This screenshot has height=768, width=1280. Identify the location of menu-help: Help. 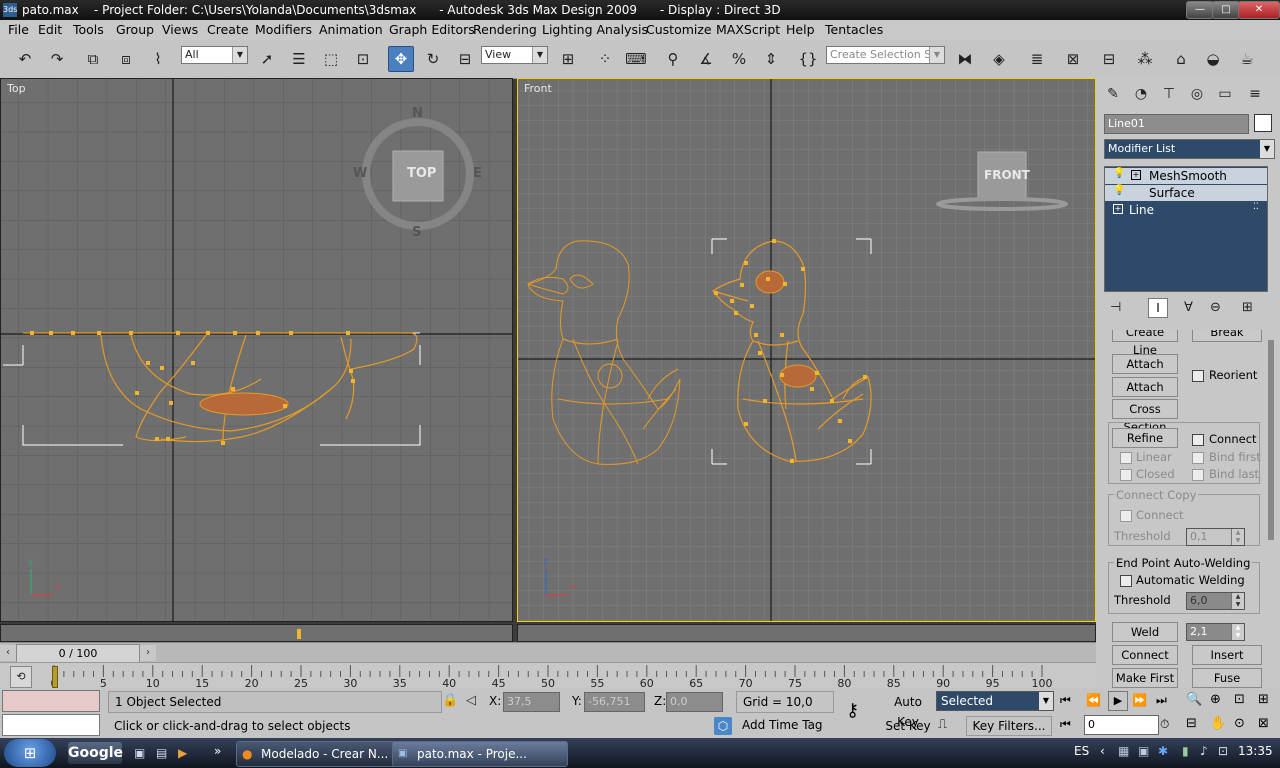
(800, 29).